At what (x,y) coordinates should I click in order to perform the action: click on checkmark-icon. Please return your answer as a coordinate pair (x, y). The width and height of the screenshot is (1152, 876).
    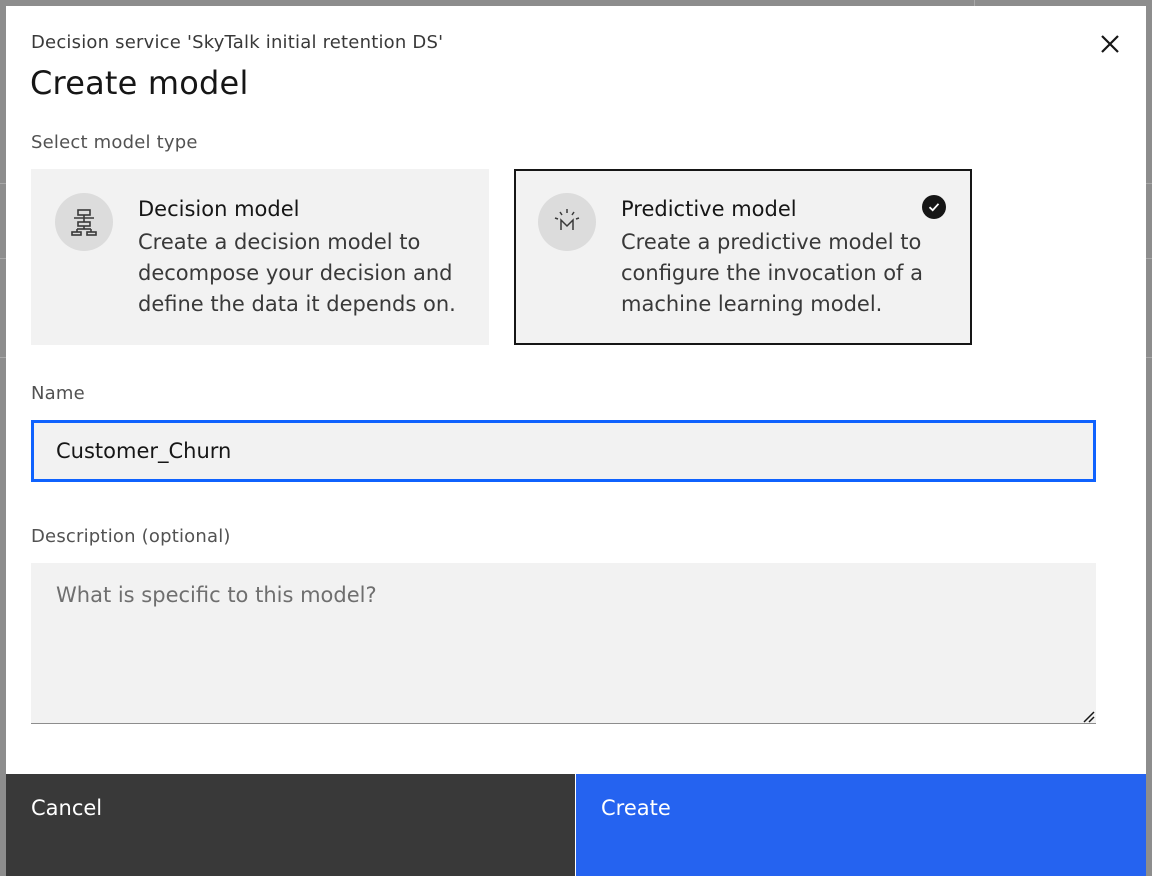
    Looking at the image, I should click on (934, 207).